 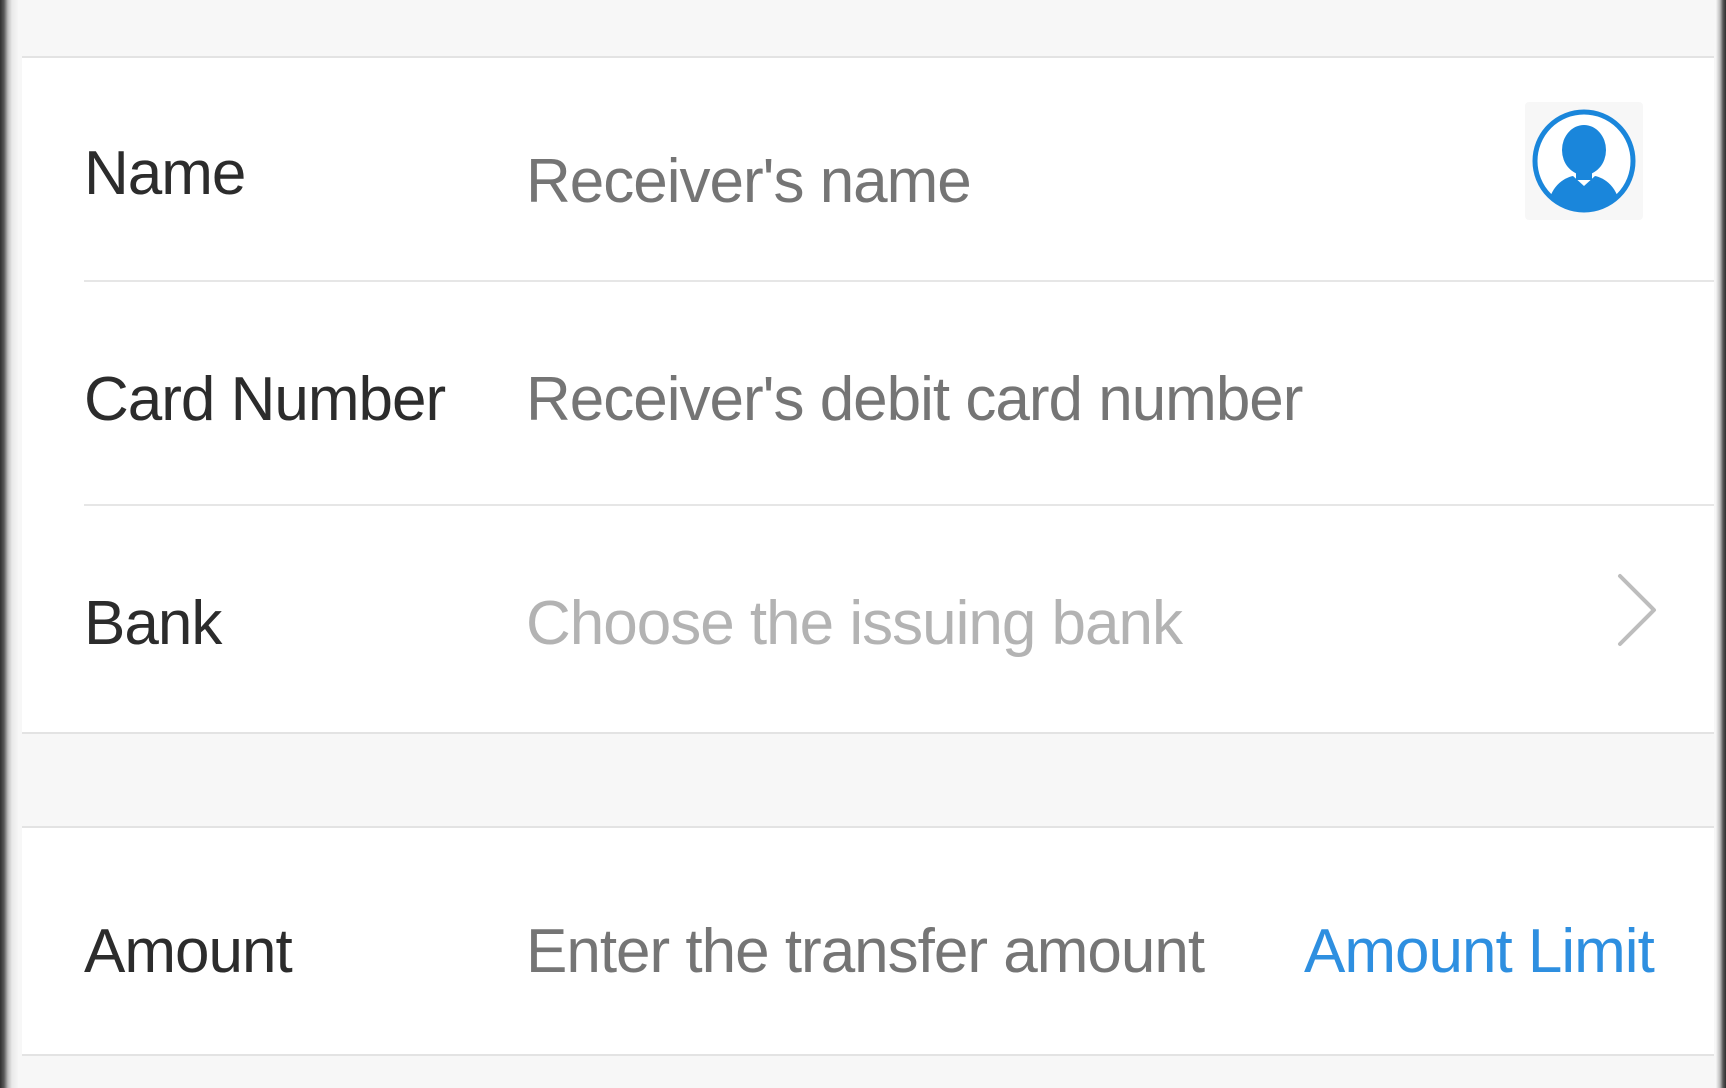 What do you see at coordinates (1721, 544) in the screenshot?
I see `device-frame-right` at bounding box center [1721, 544].